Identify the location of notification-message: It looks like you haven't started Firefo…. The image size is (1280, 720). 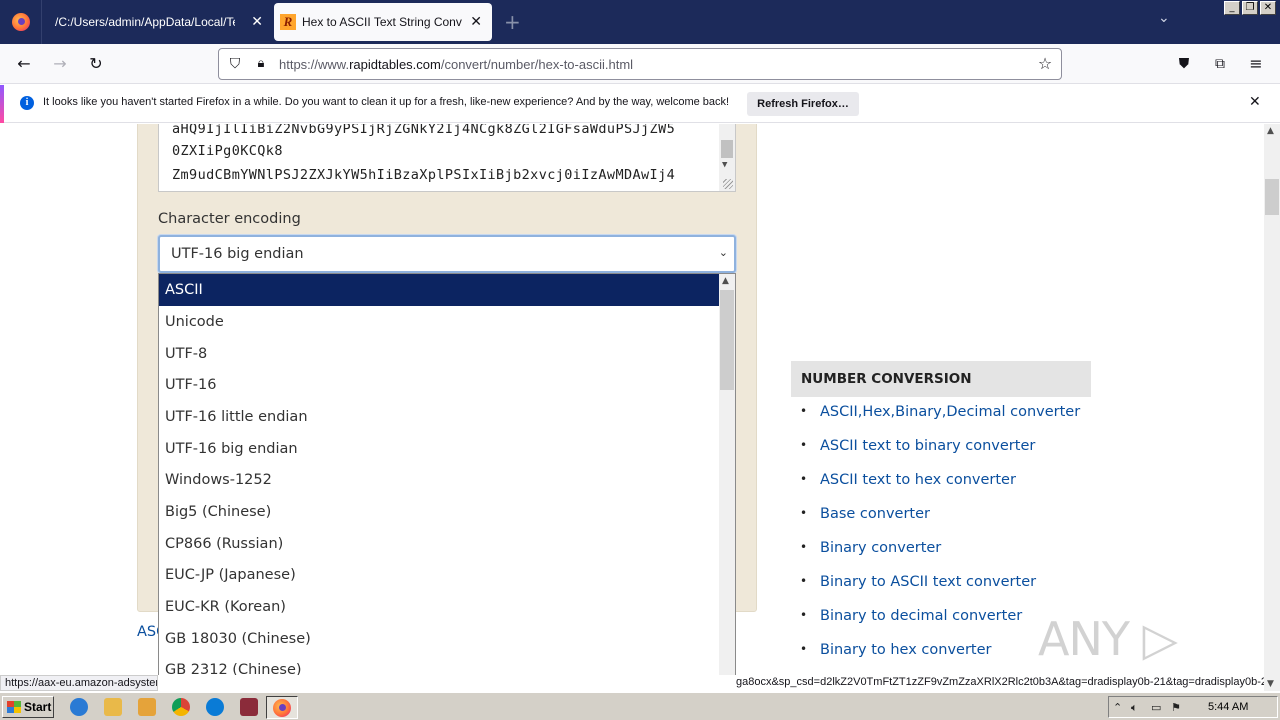
(386, 102).